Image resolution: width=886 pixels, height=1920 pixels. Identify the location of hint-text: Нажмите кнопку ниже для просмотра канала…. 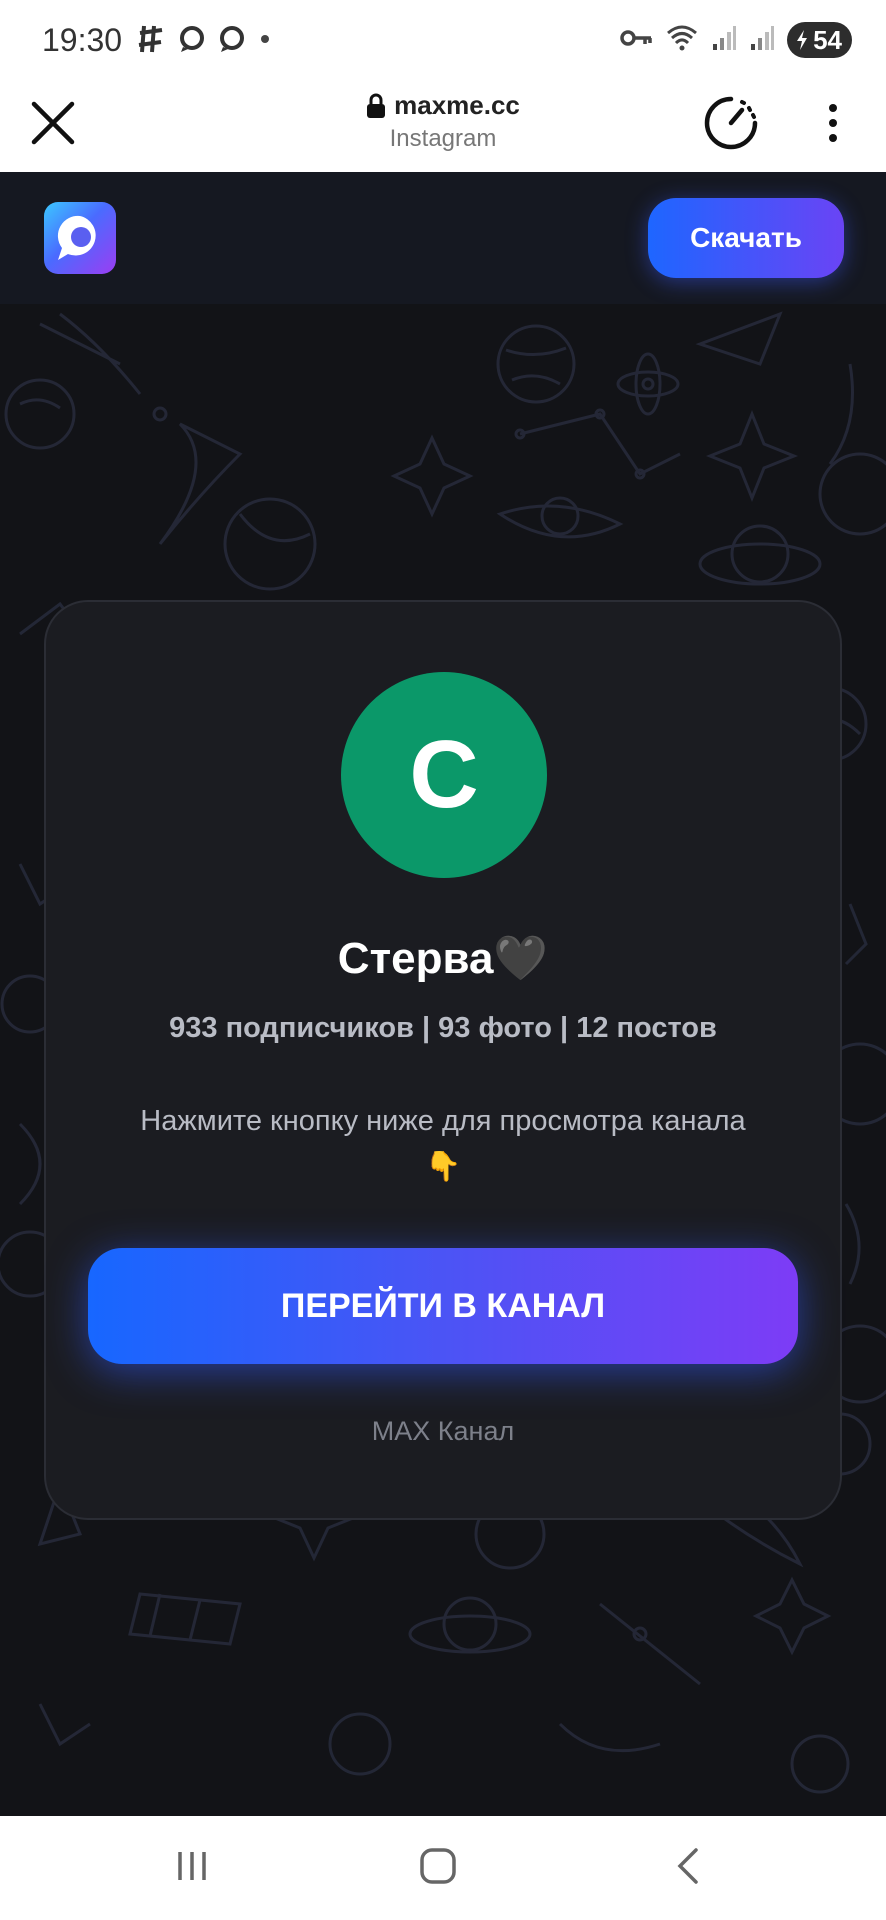
(443, 1144).